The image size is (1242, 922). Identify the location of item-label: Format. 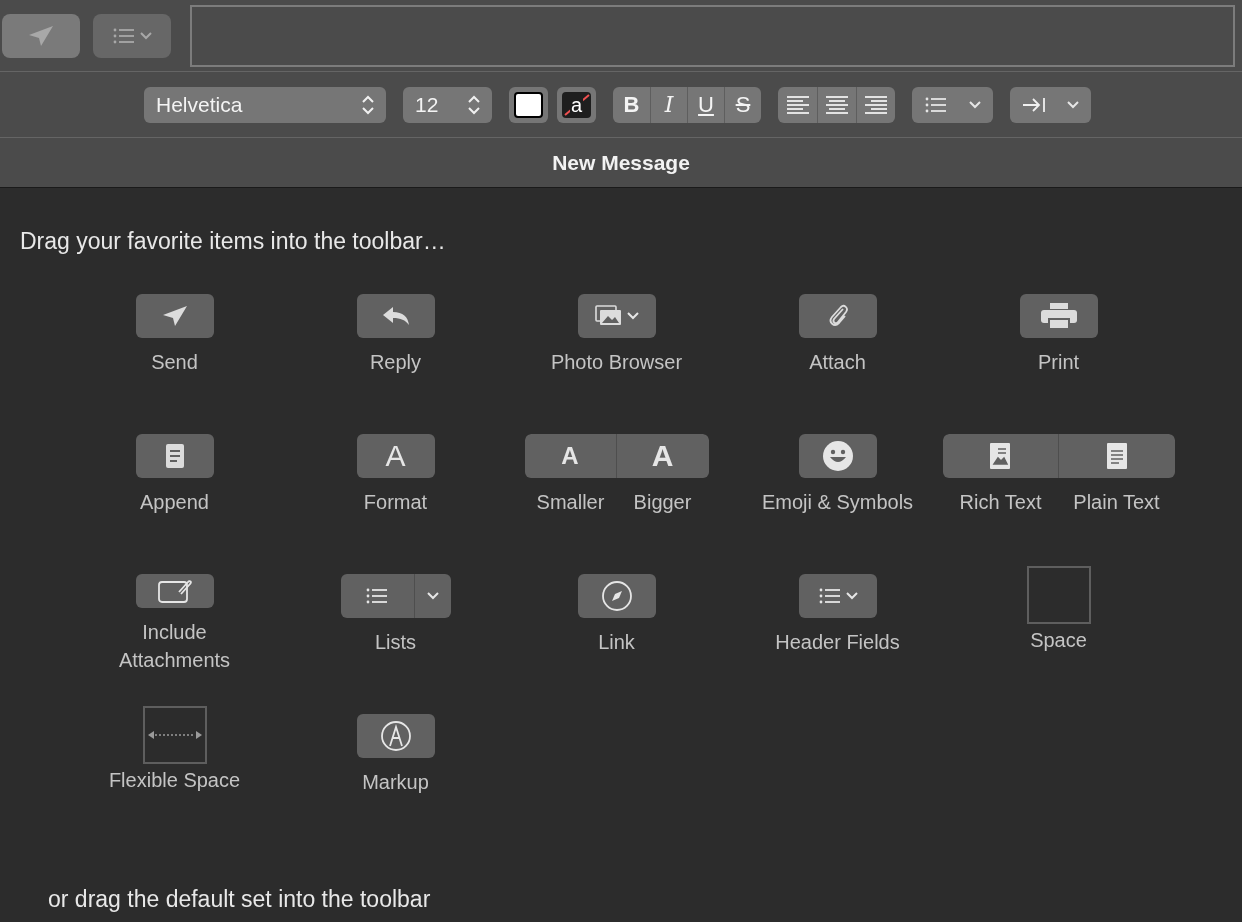
(395, 502).